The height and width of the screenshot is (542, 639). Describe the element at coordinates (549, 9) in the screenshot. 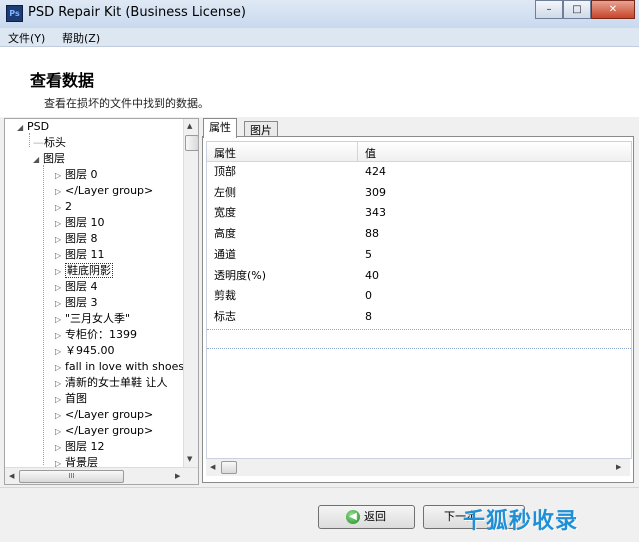

I see `minimize-button: –` at that location.